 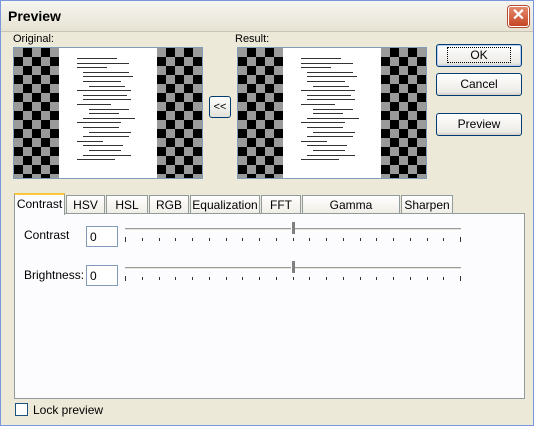 I want to click on cancel-button: Cancel, so click(x=479, y=84).